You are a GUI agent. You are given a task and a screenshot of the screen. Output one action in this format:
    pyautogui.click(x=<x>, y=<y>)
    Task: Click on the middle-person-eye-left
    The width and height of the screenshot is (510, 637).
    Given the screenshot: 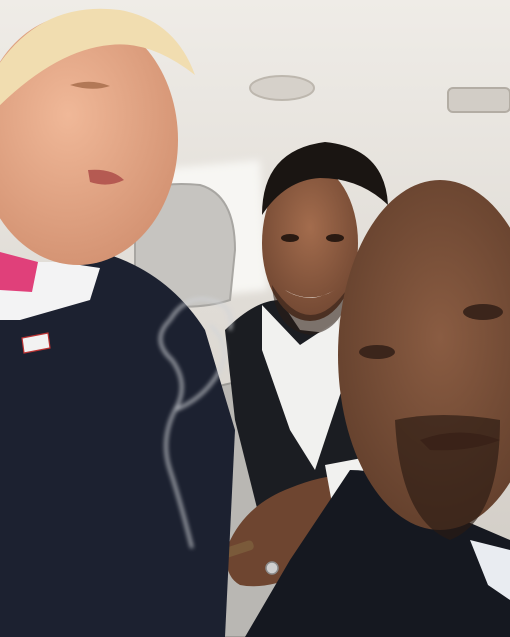 What is the action you would take?
    pyautogui.click(x=290, y=238)
    